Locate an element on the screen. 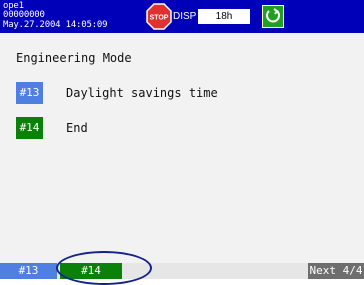 This screenshot has width=364, height=285. menu-item-number: #13 is located at coordinates (29, 93).